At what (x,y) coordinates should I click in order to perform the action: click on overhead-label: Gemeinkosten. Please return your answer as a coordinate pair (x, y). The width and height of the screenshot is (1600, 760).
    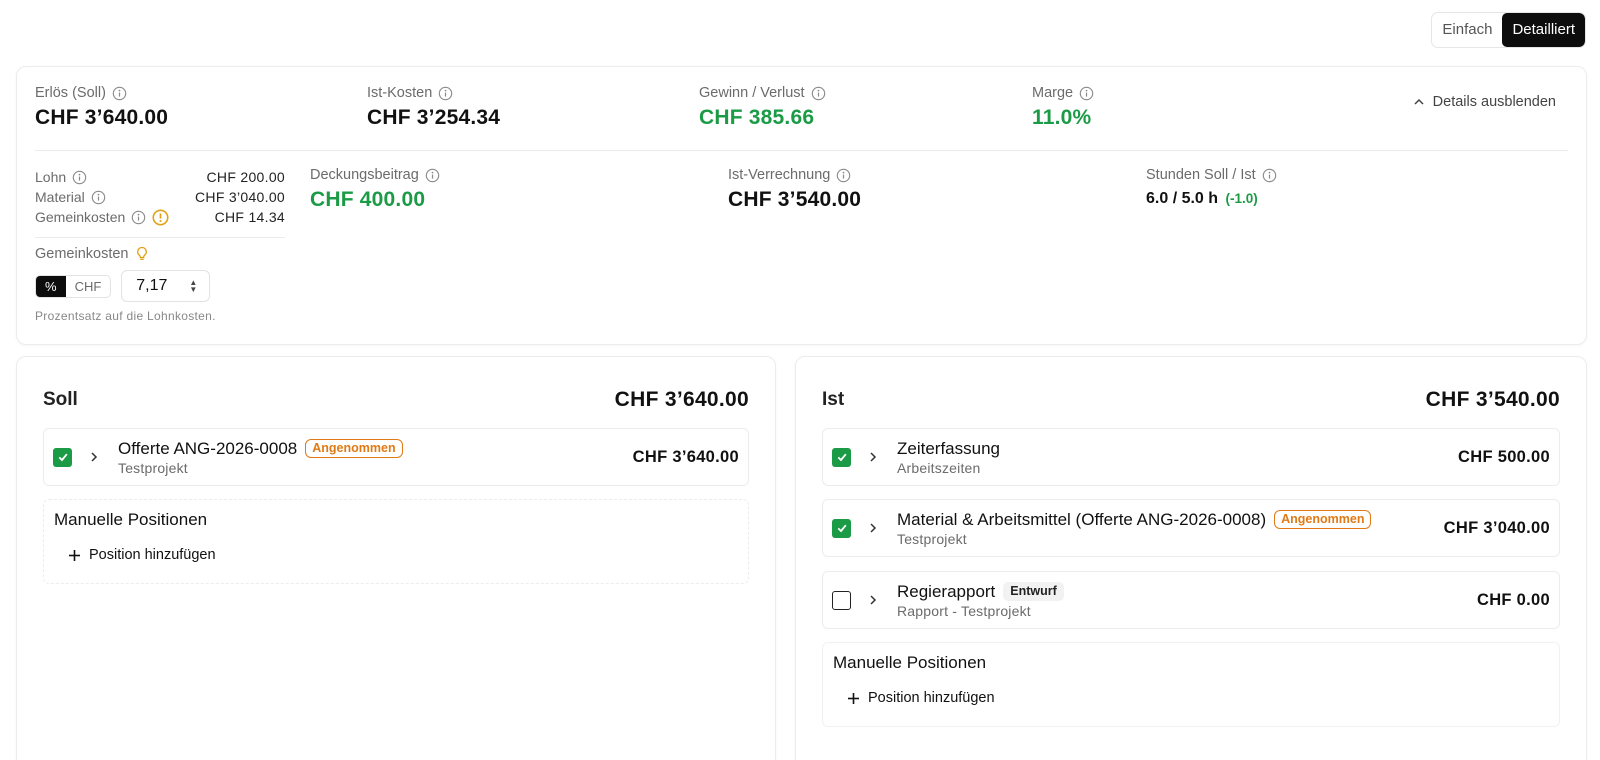
    Looking at the image, I should click on (82, 254).